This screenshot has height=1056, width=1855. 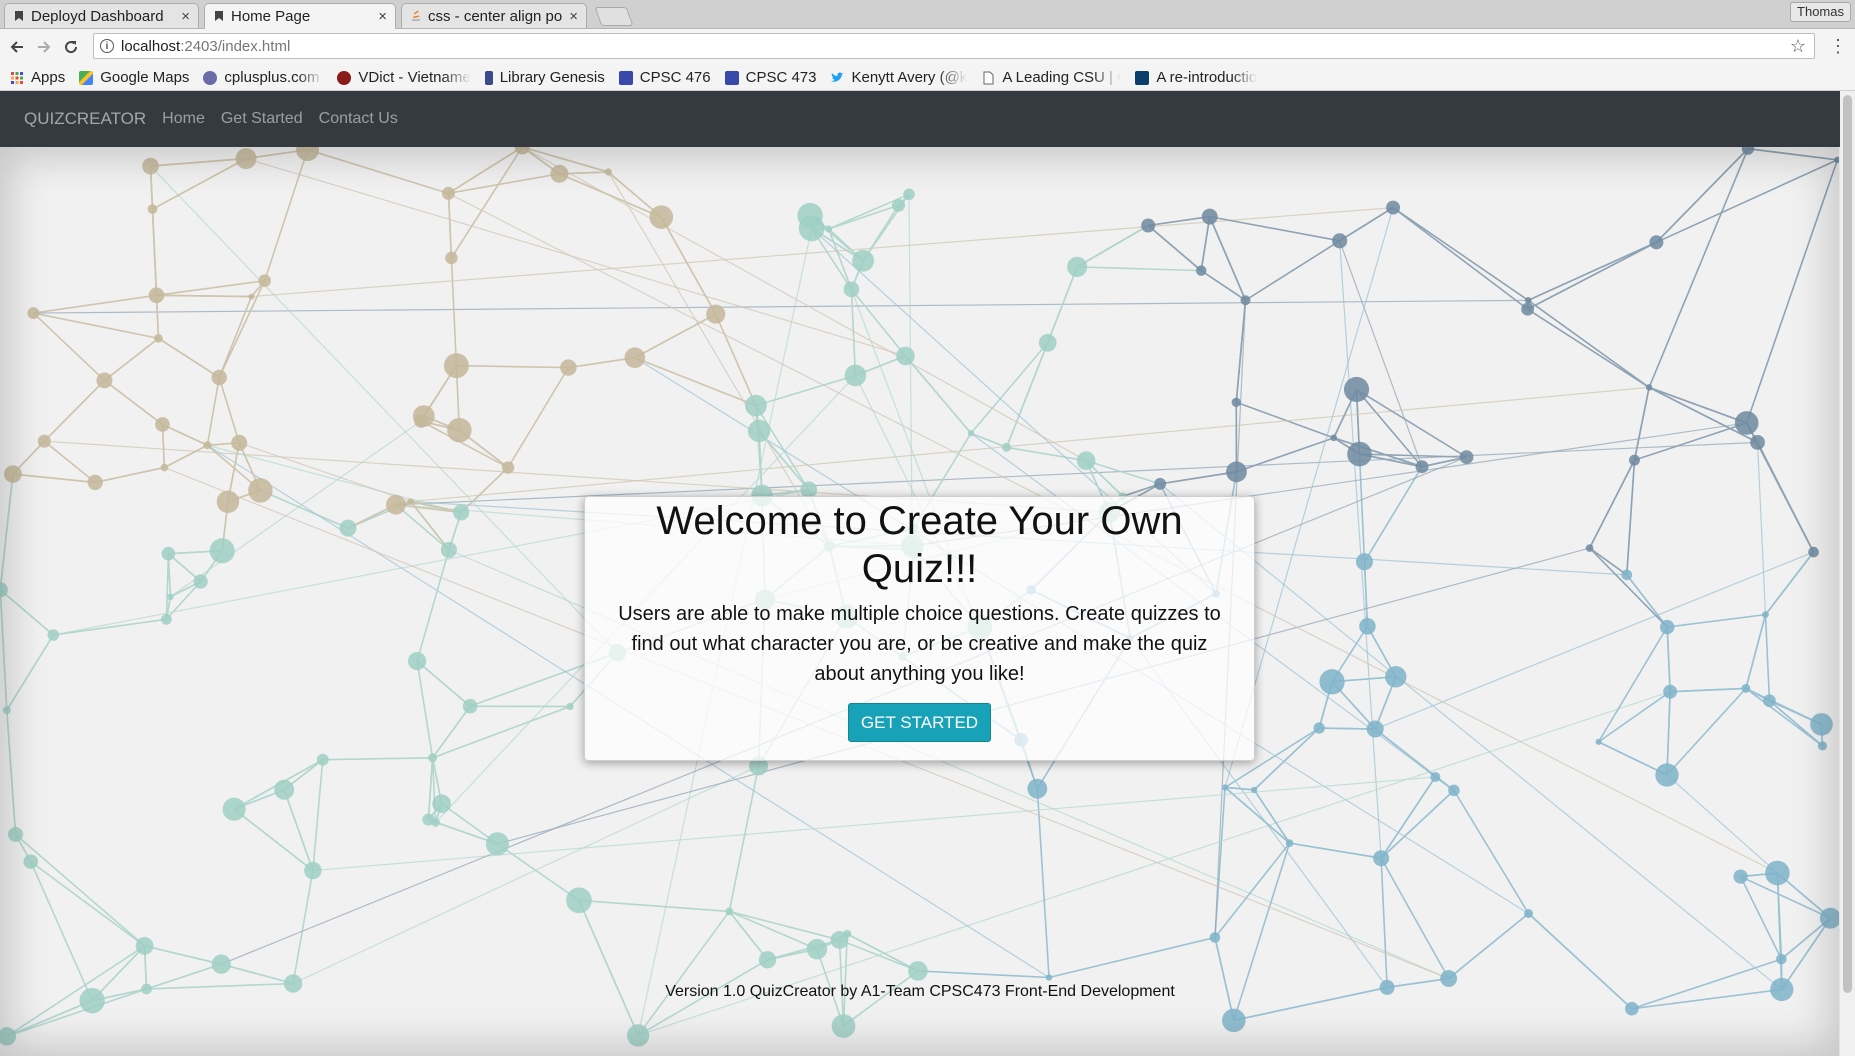 What do you see at coordinates (770, 77) in the screenshot?
I see `bookmark-cpsc-473: CPSC 473` at bounding box center [770, 77].